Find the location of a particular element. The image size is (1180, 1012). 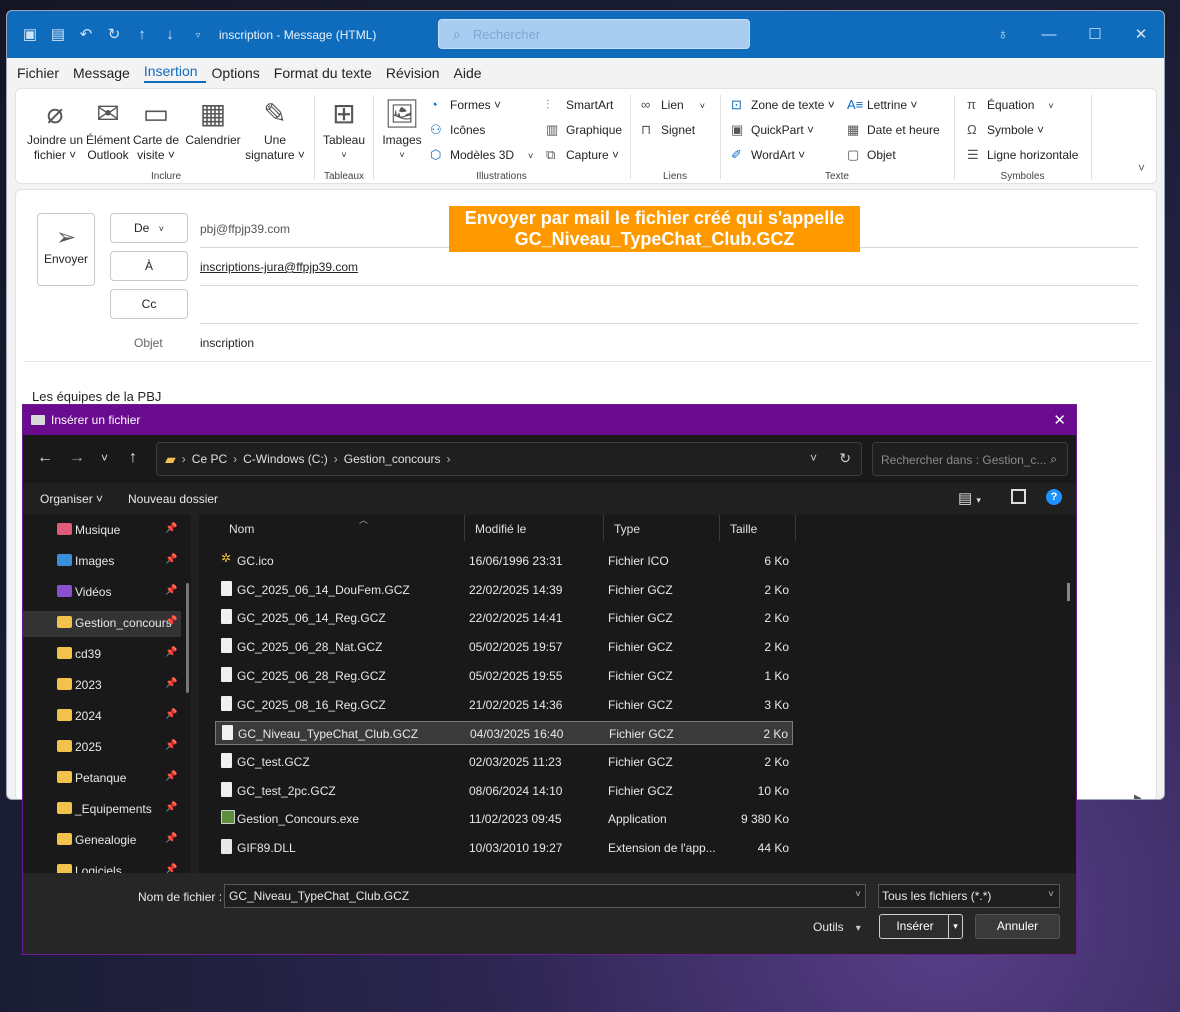

menu-options: Options is located at coordinates (240, 73).